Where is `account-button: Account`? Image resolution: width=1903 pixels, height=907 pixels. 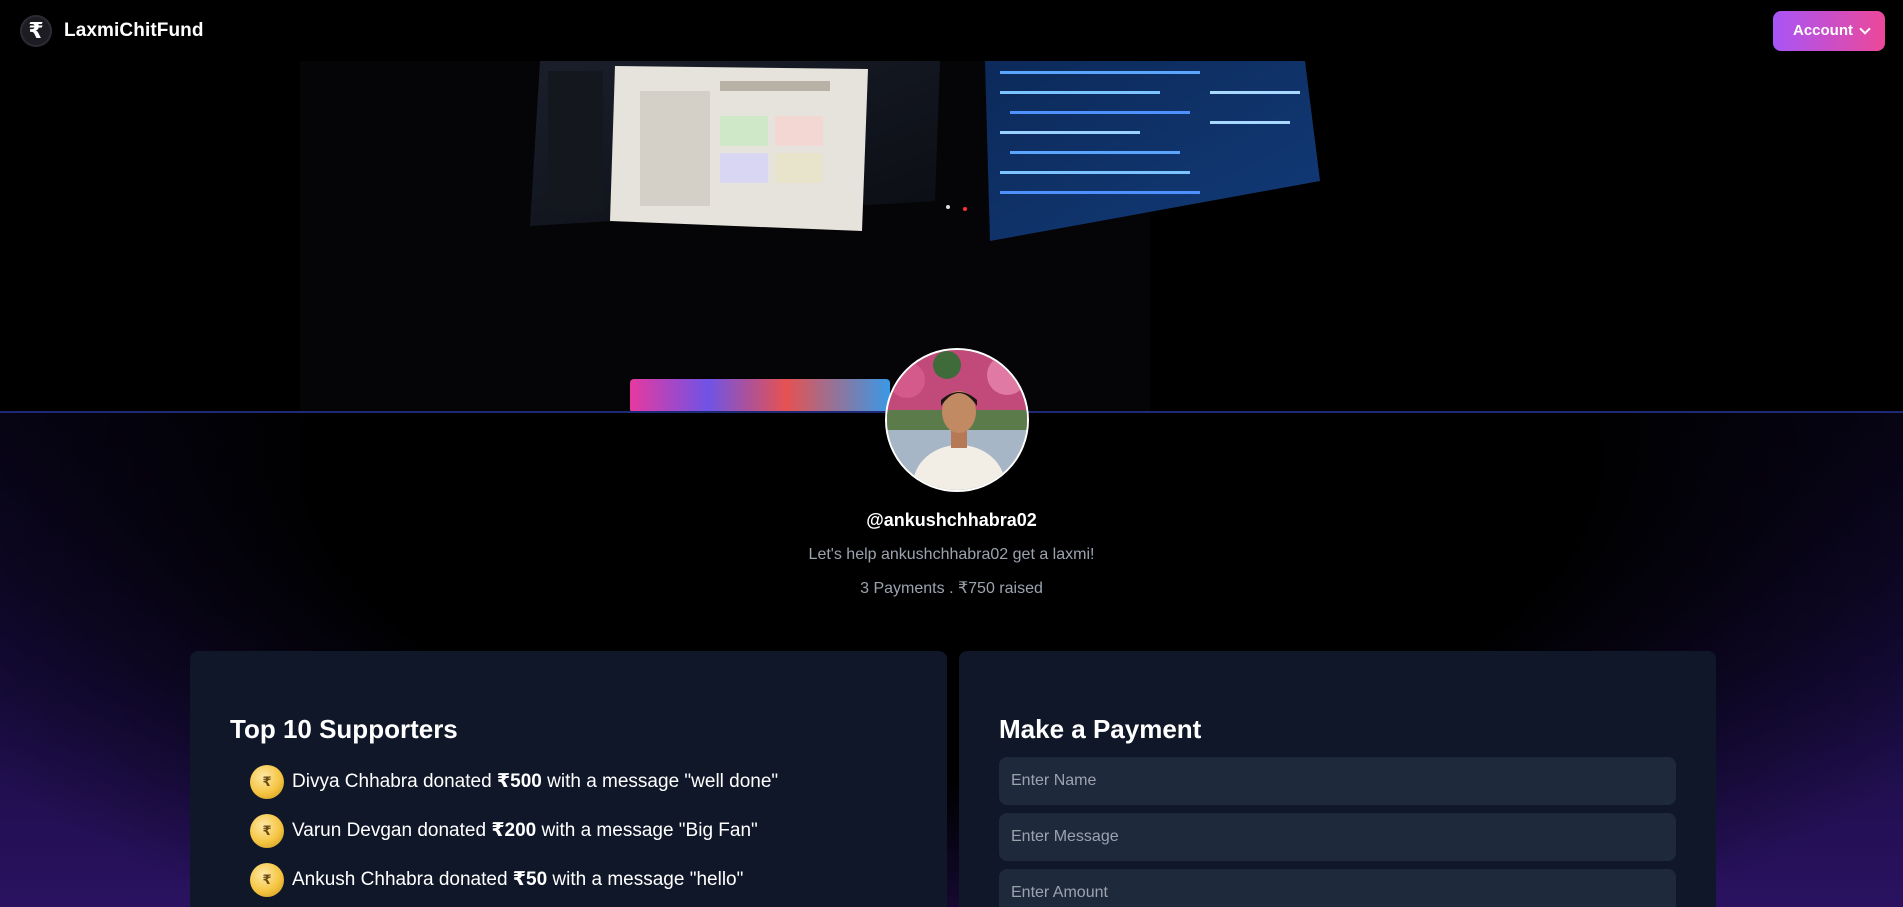
account-button: Account is located at coordinates (1829, 30).